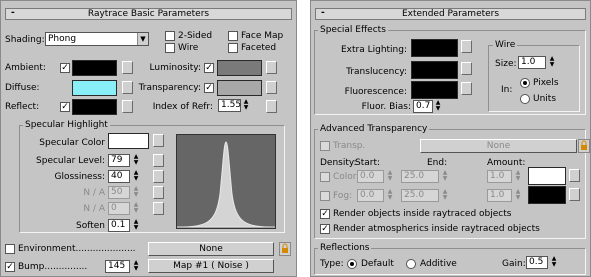  What do you see at coordinates (547, 195) in the screenshot?
I see `fog-swatch` at bounding box center [547, 195].